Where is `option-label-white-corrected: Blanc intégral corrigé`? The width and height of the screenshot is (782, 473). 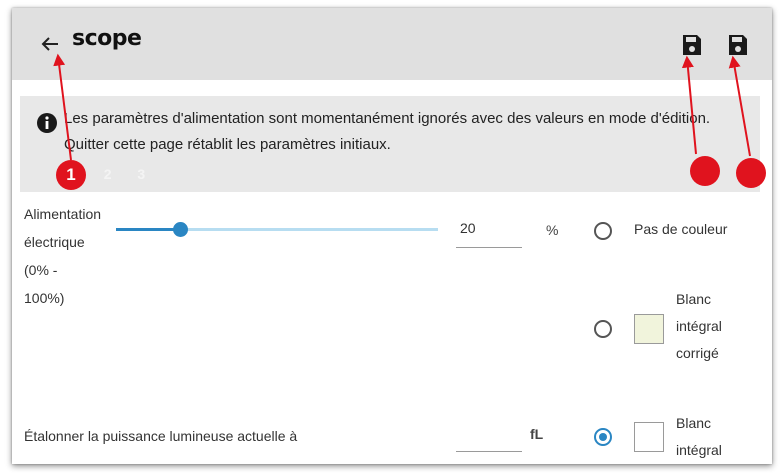 option-label-white-corrected: Blanc intégral corrigé is located at coordinates (699, 326).